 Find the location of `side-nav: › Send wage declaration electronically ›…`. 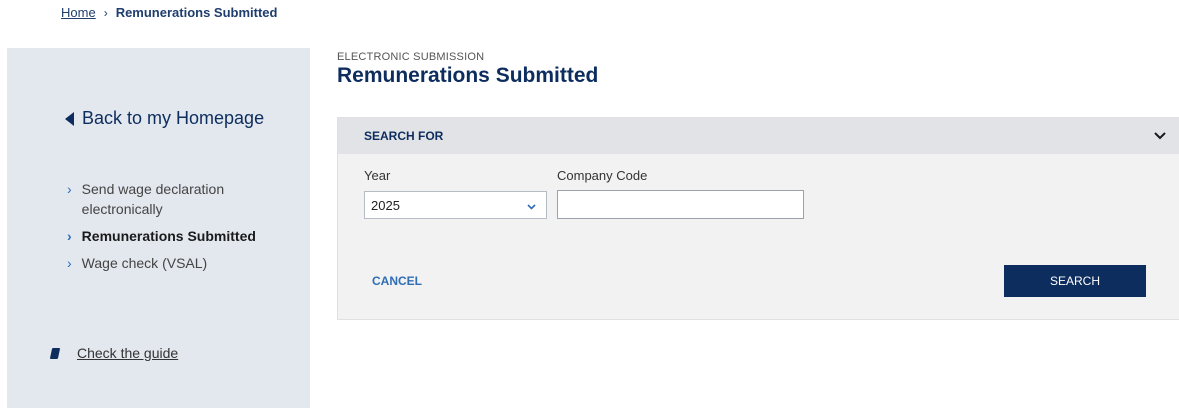

side-nav: › Send wage declaration electronically ›… is located at coordinates (182, 229).